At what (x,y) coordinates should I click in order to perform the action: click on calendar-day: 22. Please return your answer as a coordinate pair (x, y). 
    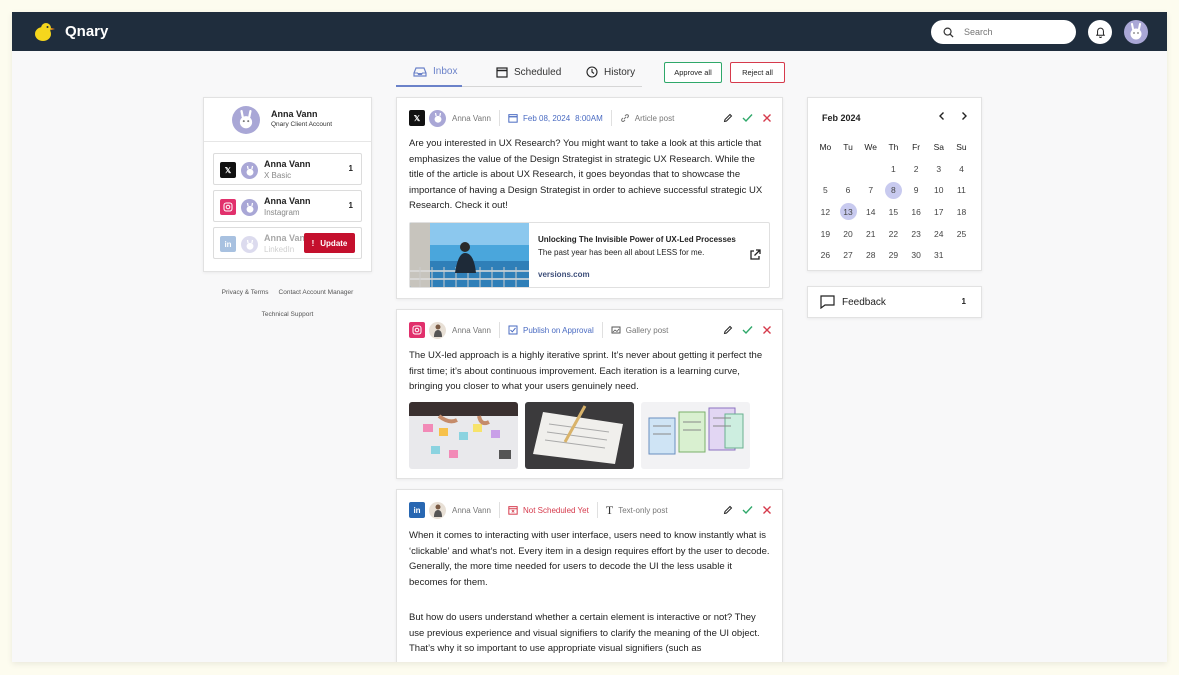
    Looking at the image, I should click on (893, 234).